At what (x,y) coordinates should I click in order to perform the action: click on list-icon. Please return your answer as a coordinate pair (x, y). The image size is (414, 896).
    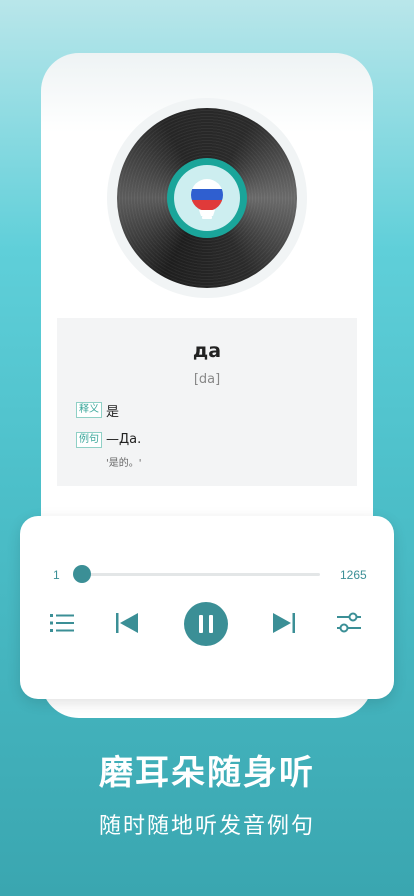
    Looking at the image, I should click on (62, 623).